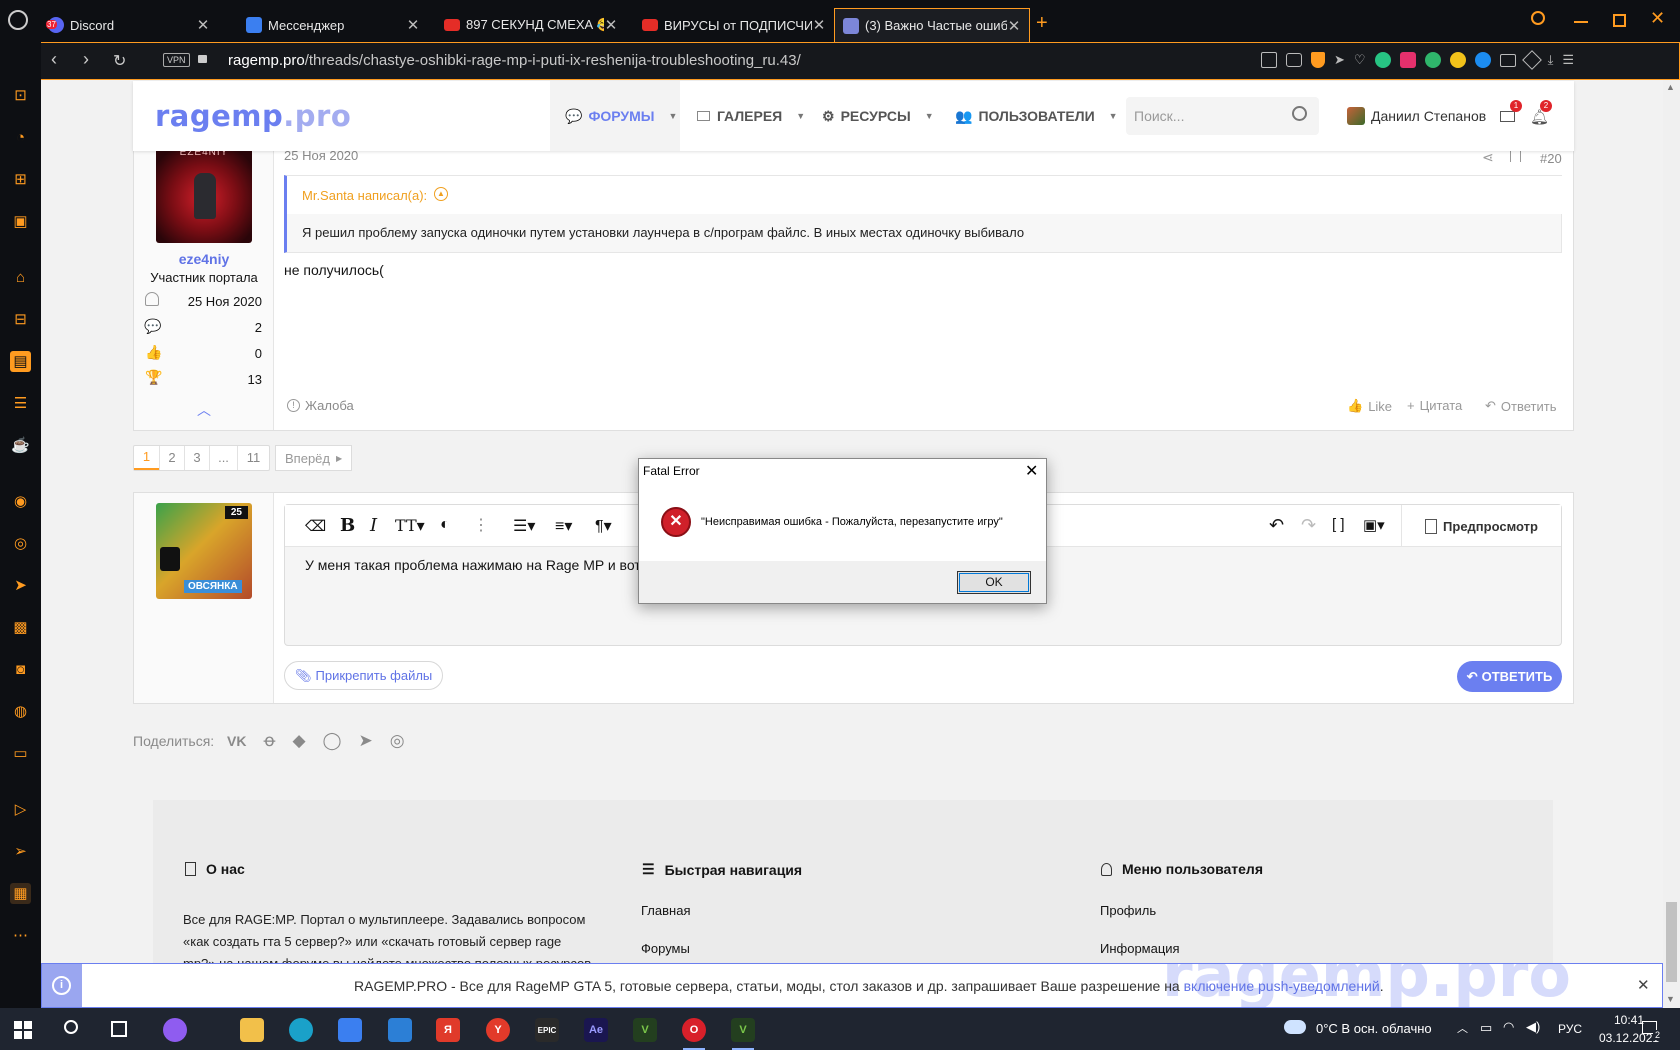  Describe the element at coordinates (1374, 525) in the screenshot. I see `save-draft-icon: ▣▾` at that location.